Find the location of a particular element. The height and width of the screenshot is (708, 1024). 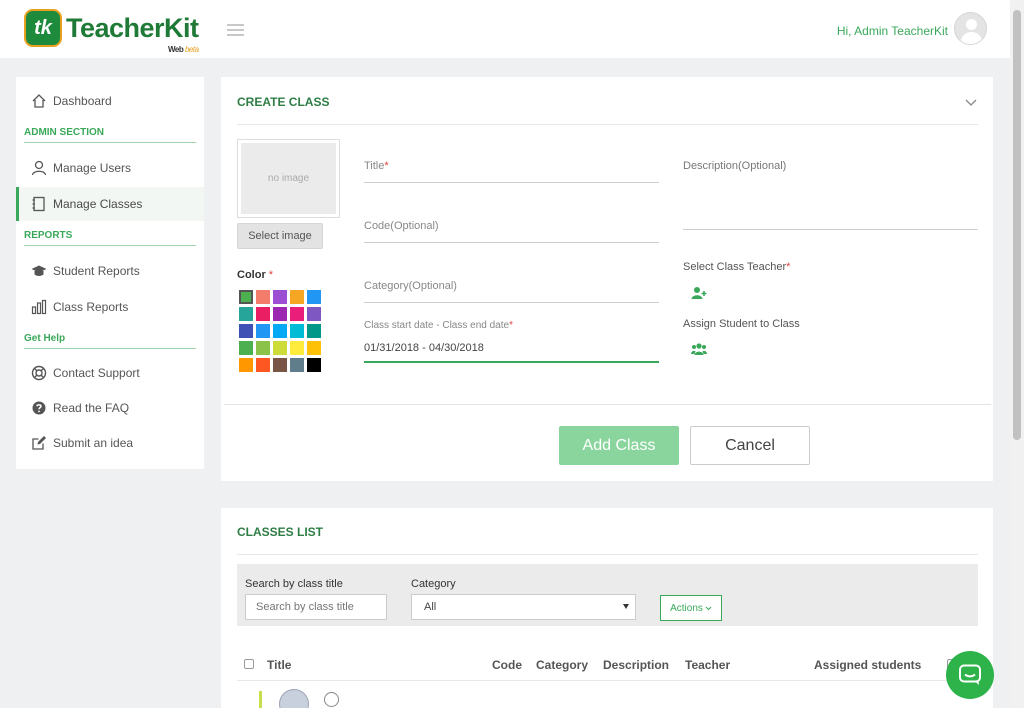

actions-dropdown-button: Actions is located at coordinates (691, 608).